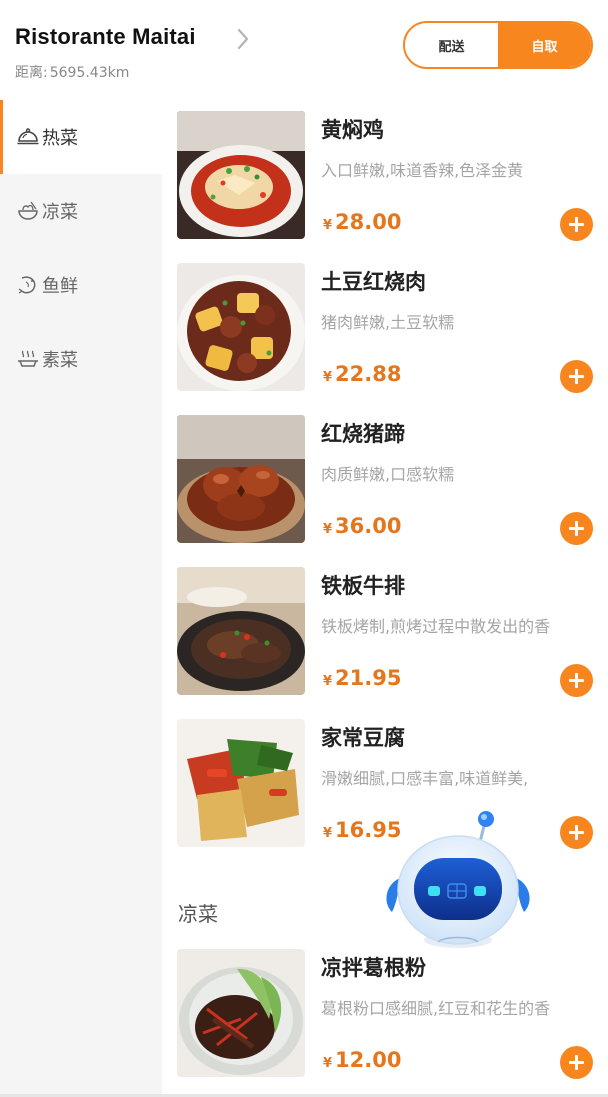  What do you see at coordinates (81, 137) in the screenshot?
I see `sidebar-item-hot-dishes: 热菜` at bounding box center [81, 137].